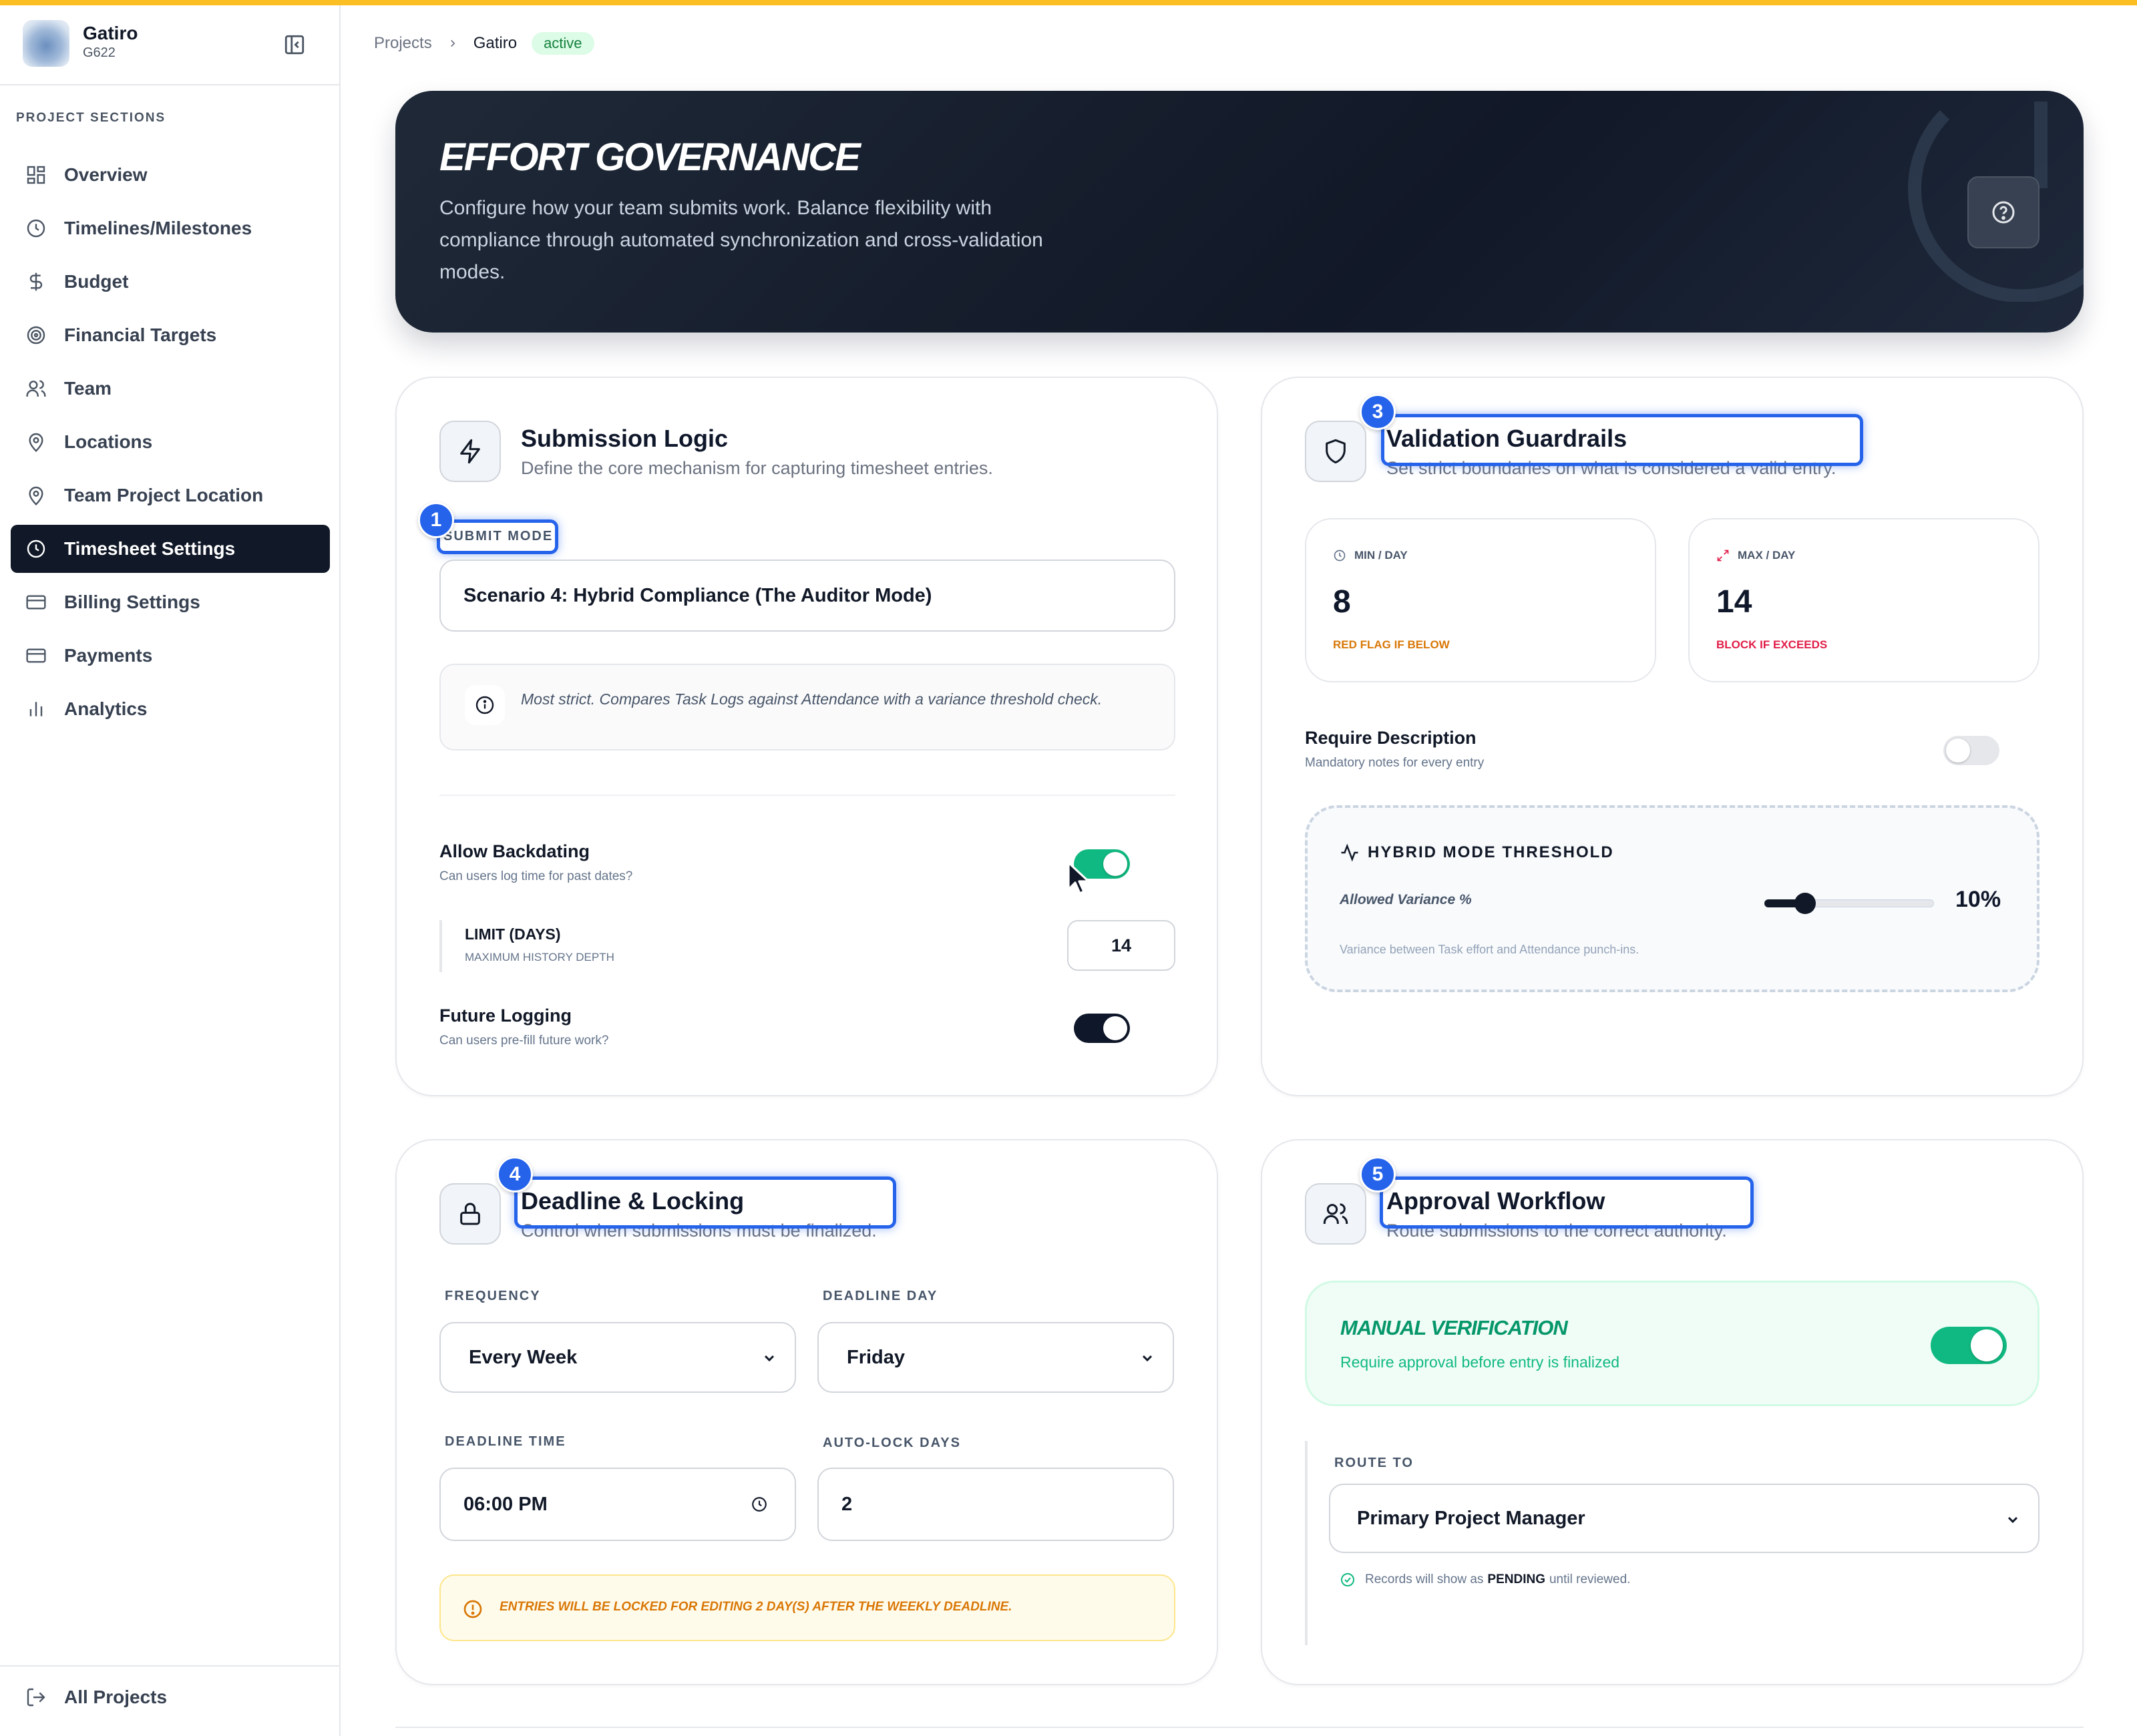  What do you see at coordinates (132, 602) in the screenshot?
I see `sidebar-item-label: Billing Settings` at bounding box center [132, 602].